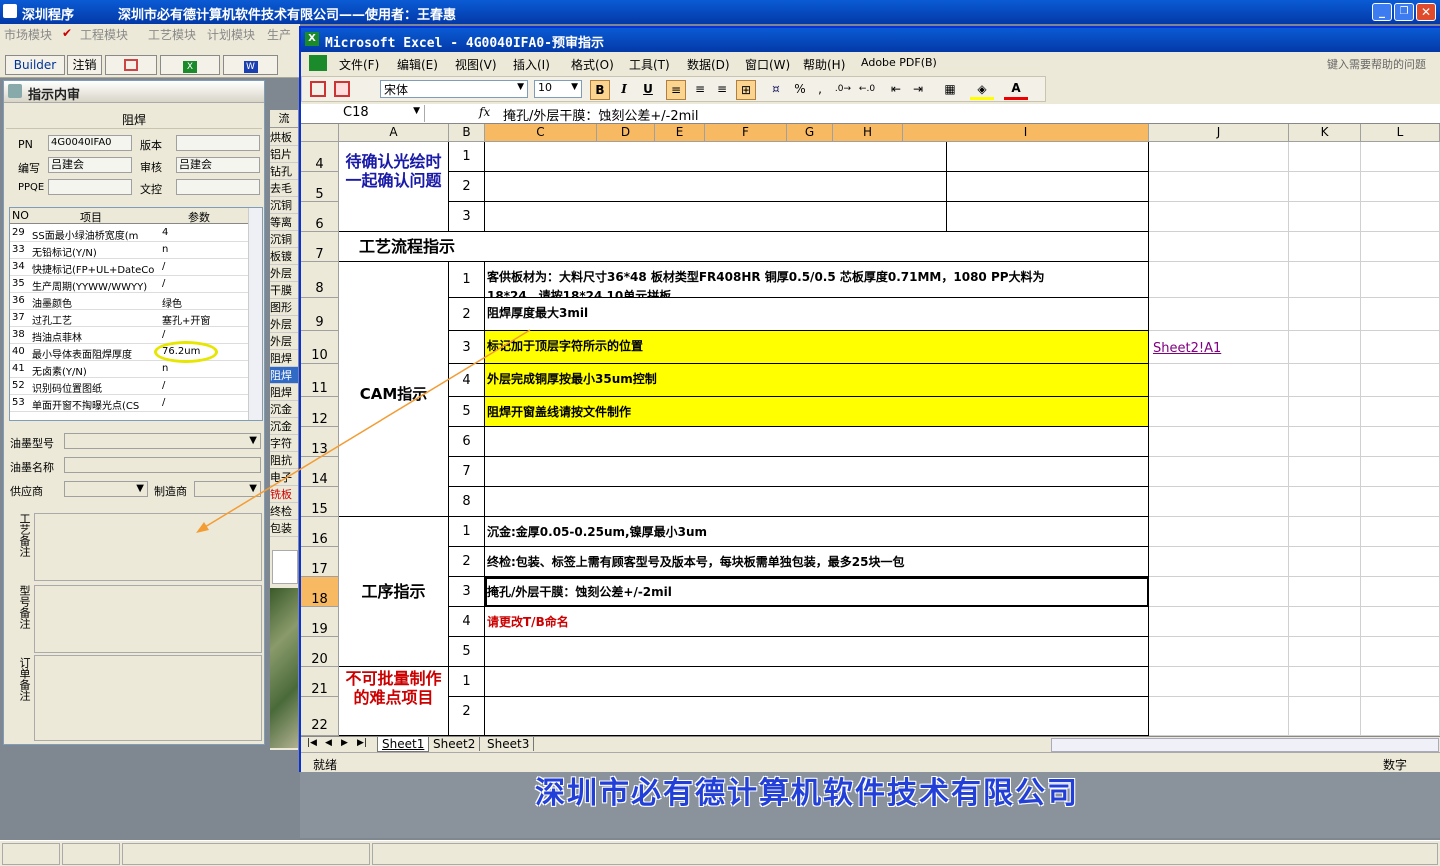 This screenshot has height=866, width=1440. What do you see at coordinates (363, 431) in the screenshot?
I see `annotation-arrow` at bounding box center [363, 431].